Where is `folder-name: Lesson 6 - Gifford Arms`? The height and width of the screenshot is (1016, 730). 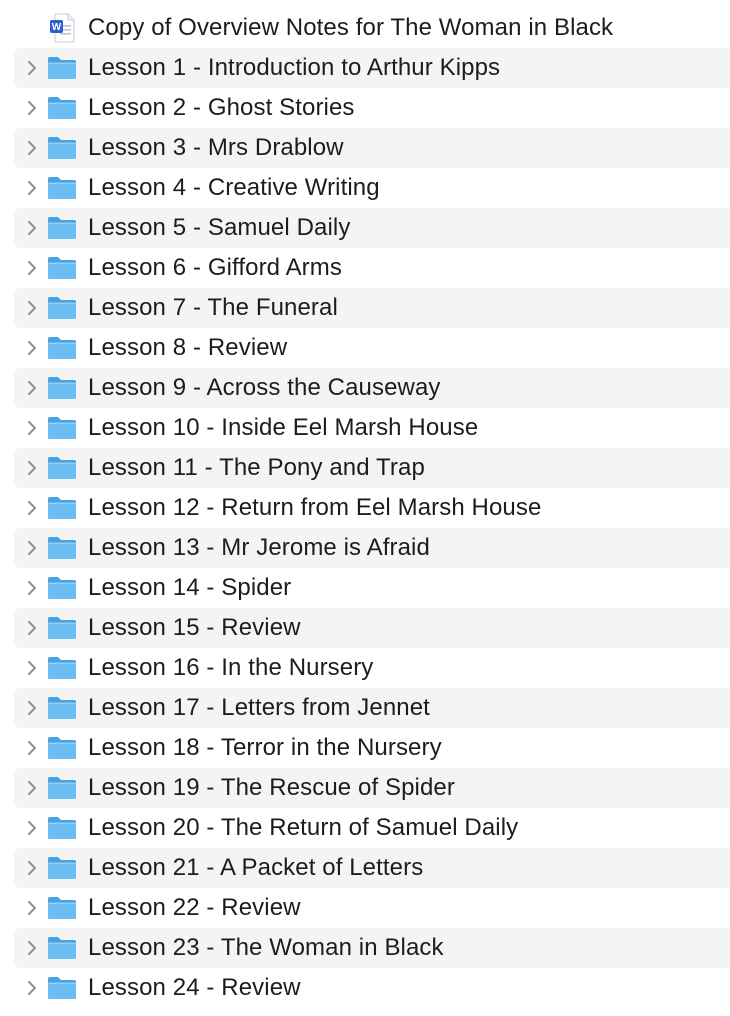 folder-name: Lesson 6 - Gifford Arms is located at coordinates (215, 267).